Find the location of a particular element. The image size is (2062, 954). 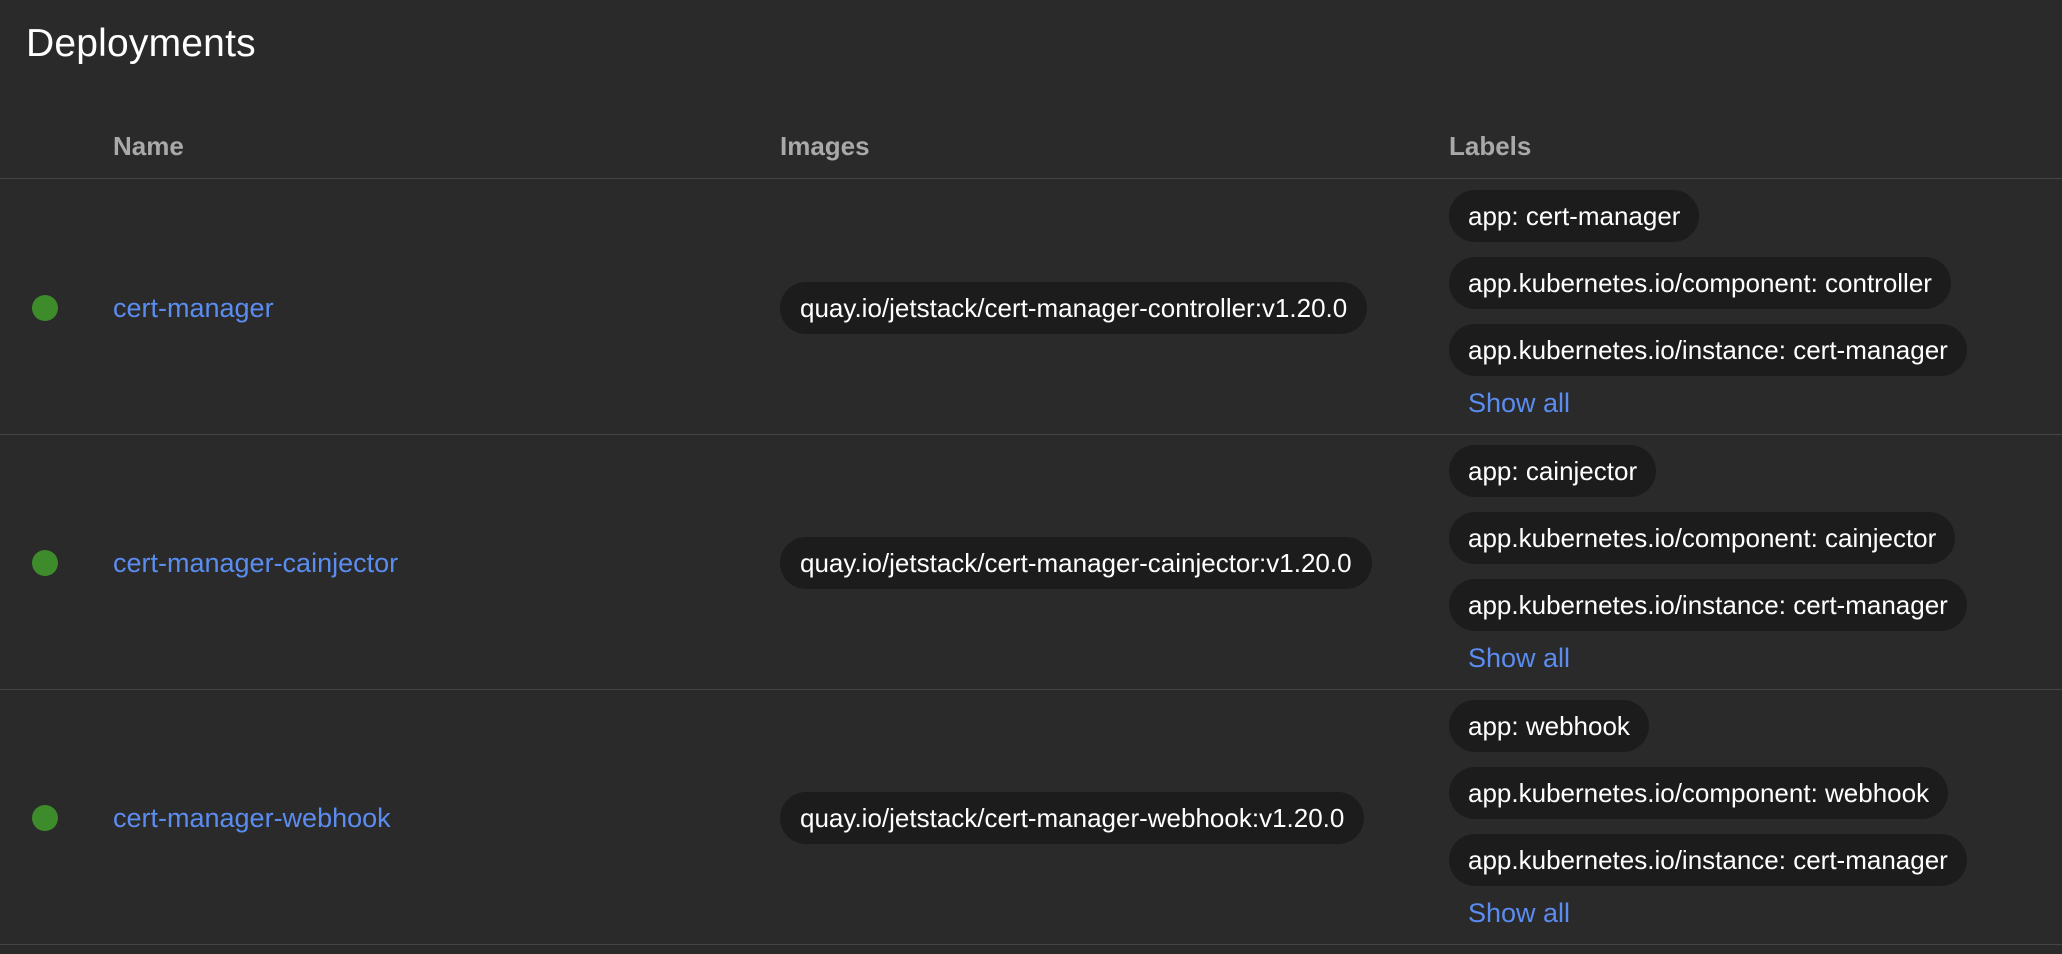

label-chip: app: cainjector is located at coordinates (1553, 471).